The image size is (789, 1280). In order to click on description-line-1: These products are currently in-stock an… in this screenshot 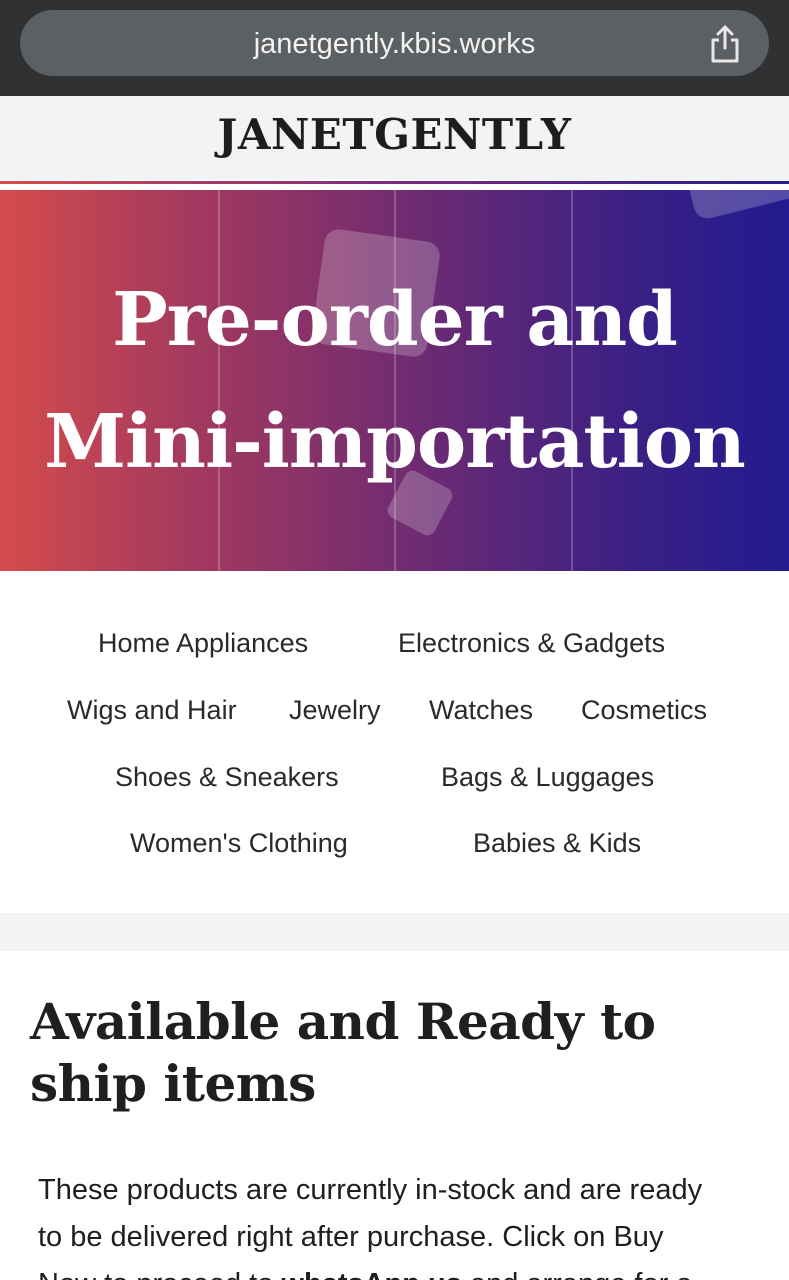, I will do `click(370, 1190)`.